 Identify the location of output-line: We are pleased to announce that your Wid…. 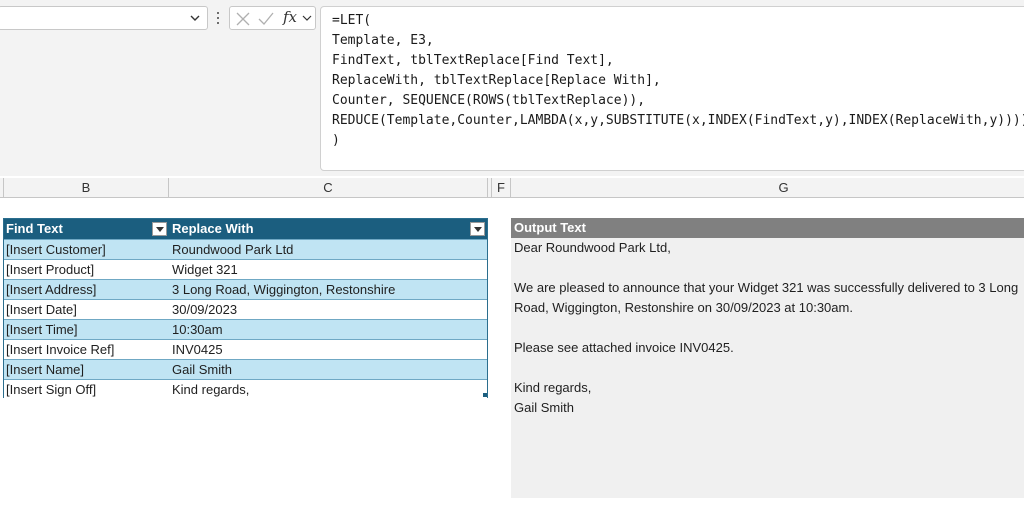
(766, 287).